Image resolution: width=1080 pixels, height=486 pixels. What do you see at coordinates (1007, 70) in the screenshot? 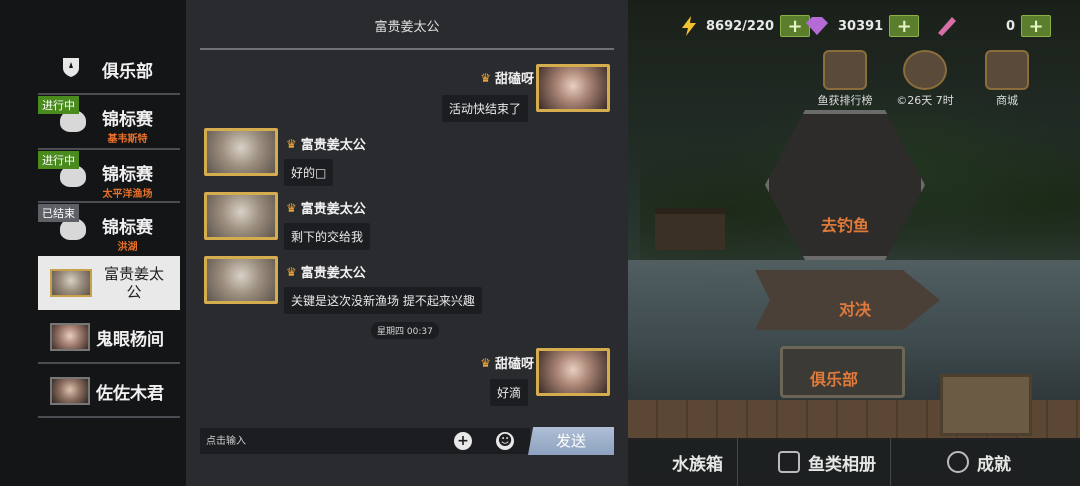
I see `cart-icon` at bounding box center [1007, 70].